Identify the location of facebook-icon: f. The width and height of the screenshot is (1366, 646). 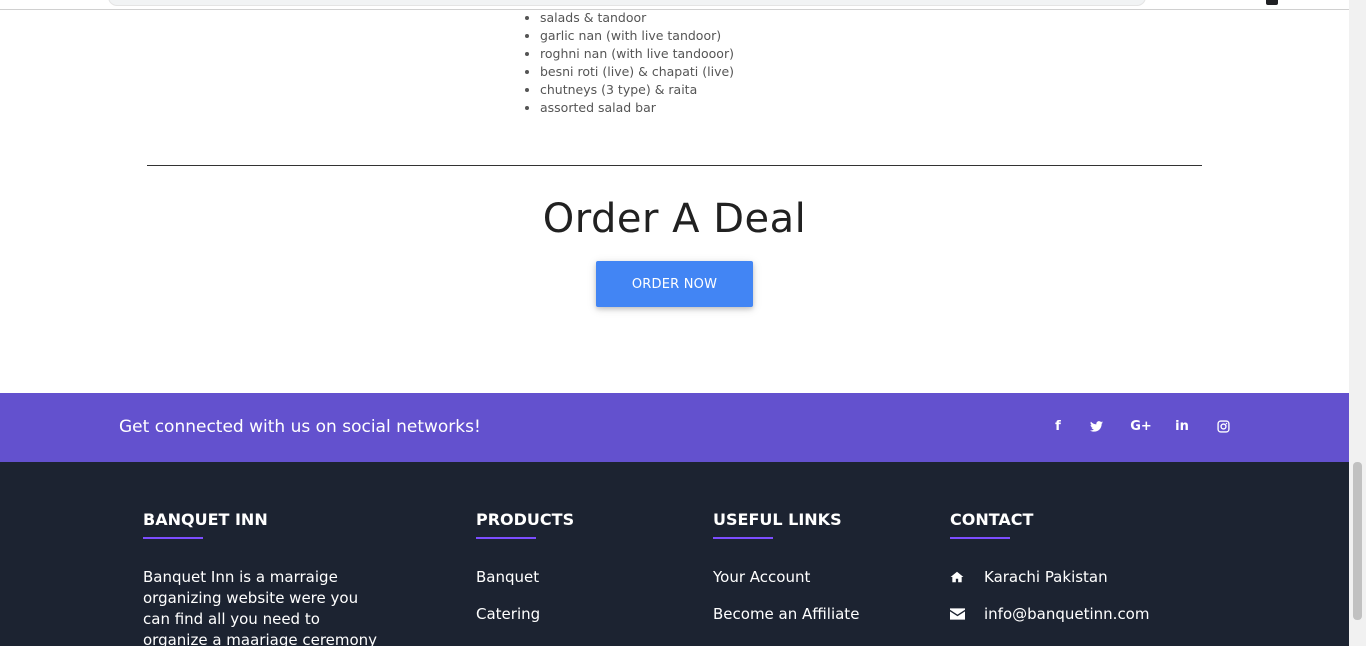
(1058, 427).